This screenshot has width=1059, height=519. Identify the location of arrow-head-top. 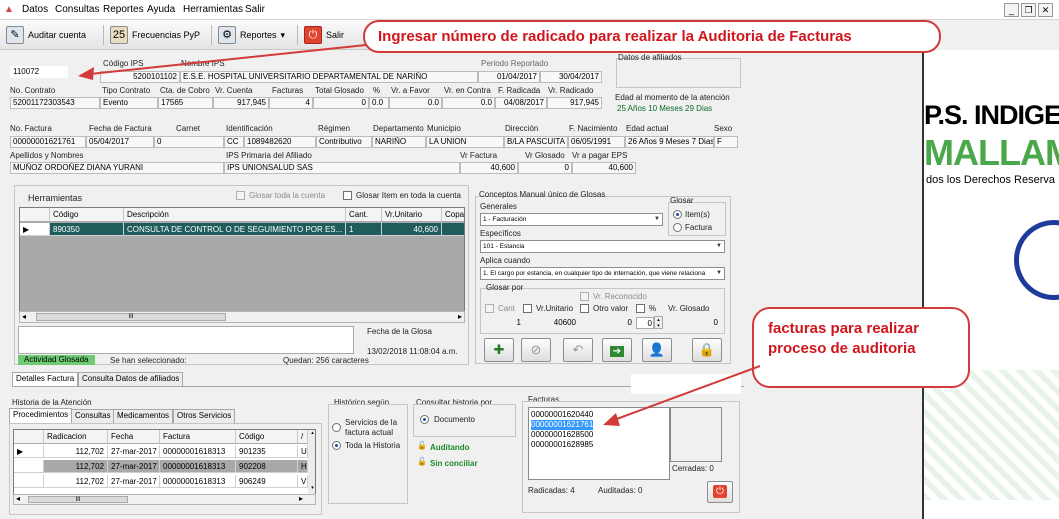
(86, 73).